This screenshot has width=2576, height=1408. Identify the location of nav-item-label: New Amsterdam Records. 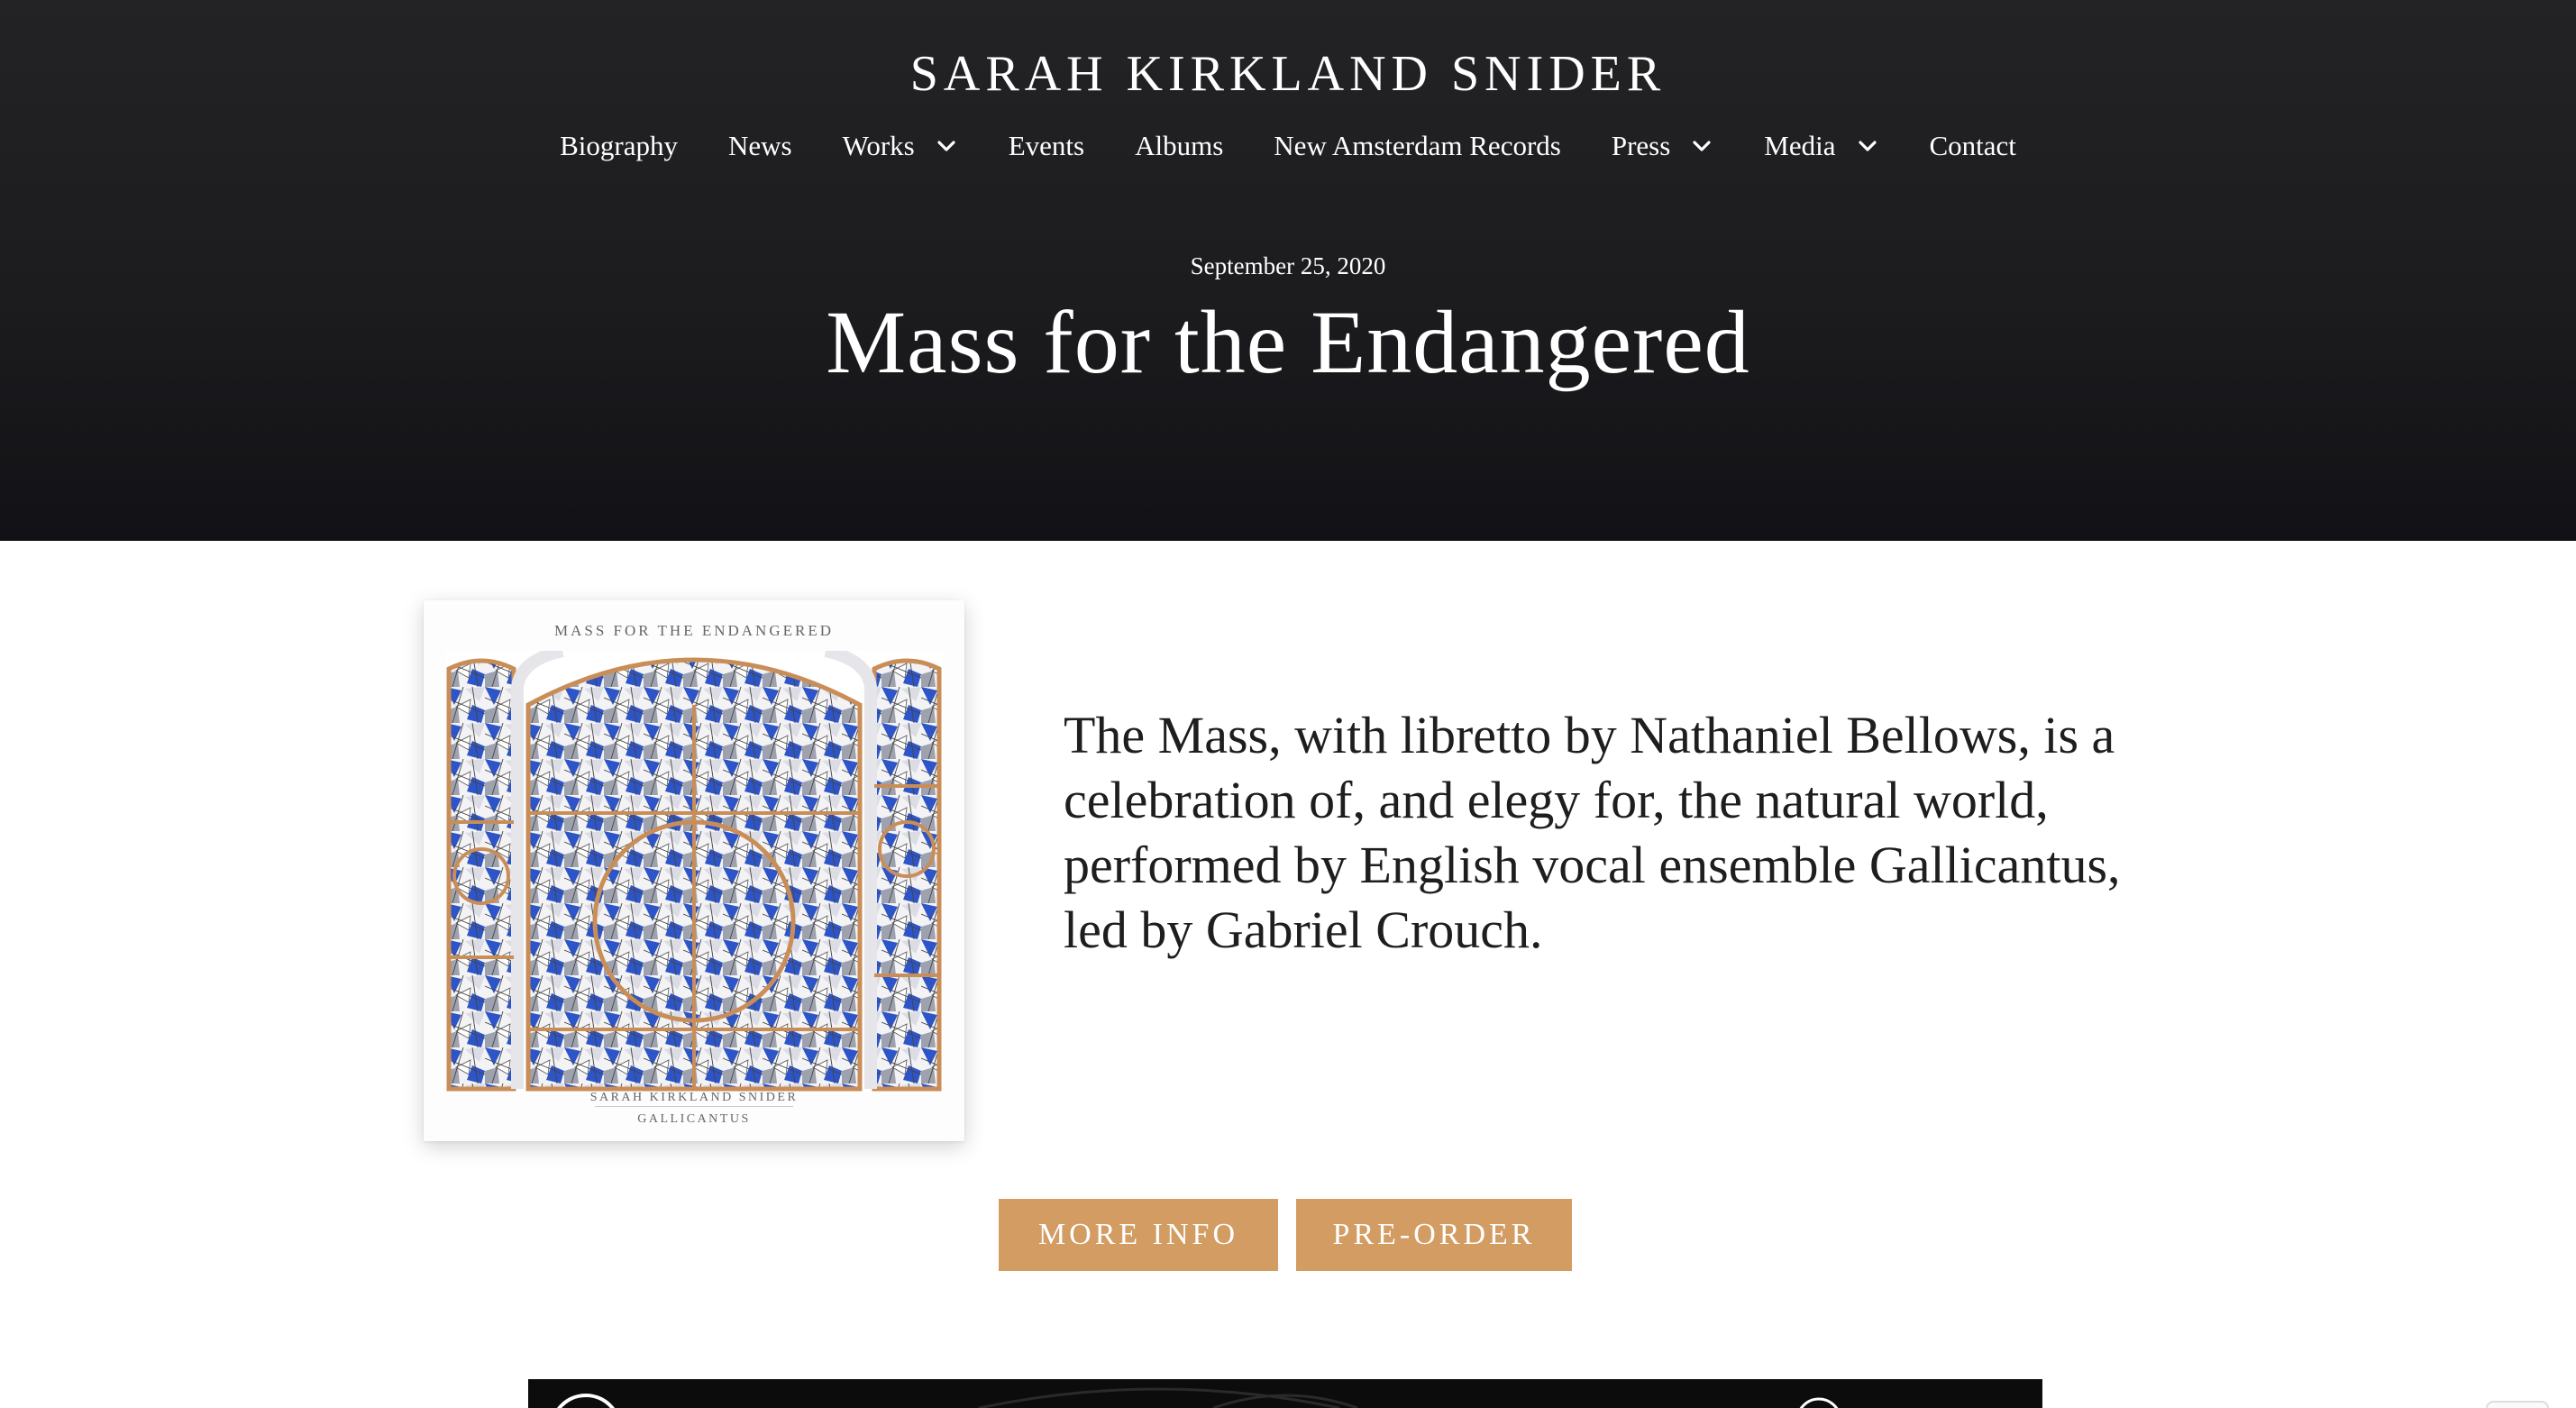
(1417, 145).